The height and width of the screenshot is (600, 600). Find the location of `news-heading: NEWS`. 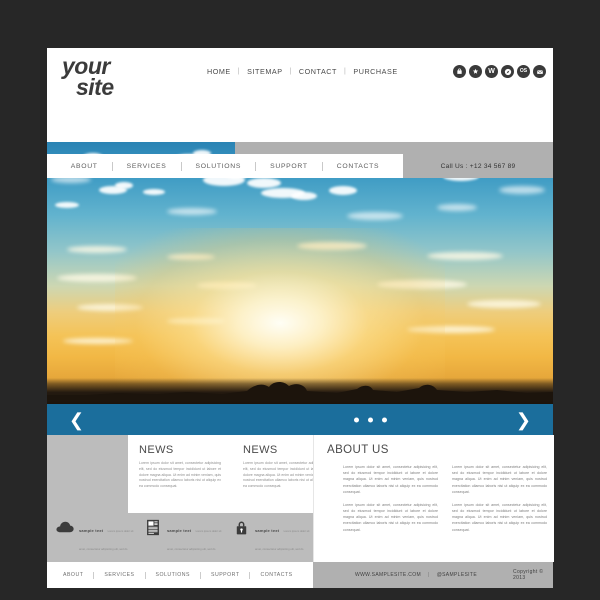

news-heading: NEWS is located at coordinates (156, 450).